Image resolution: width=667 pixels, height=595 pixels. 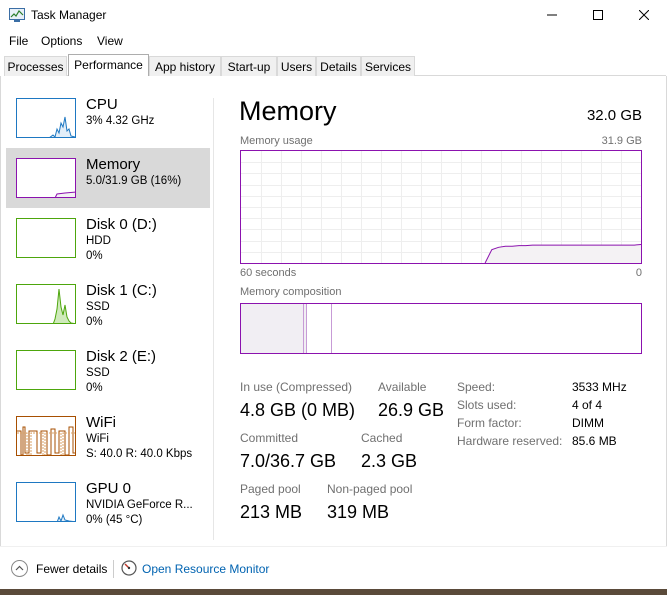 What do you see at coordinates (17, 15) in the screenshot?
I see `task-manager-icon` at bounding box center [17, 15].